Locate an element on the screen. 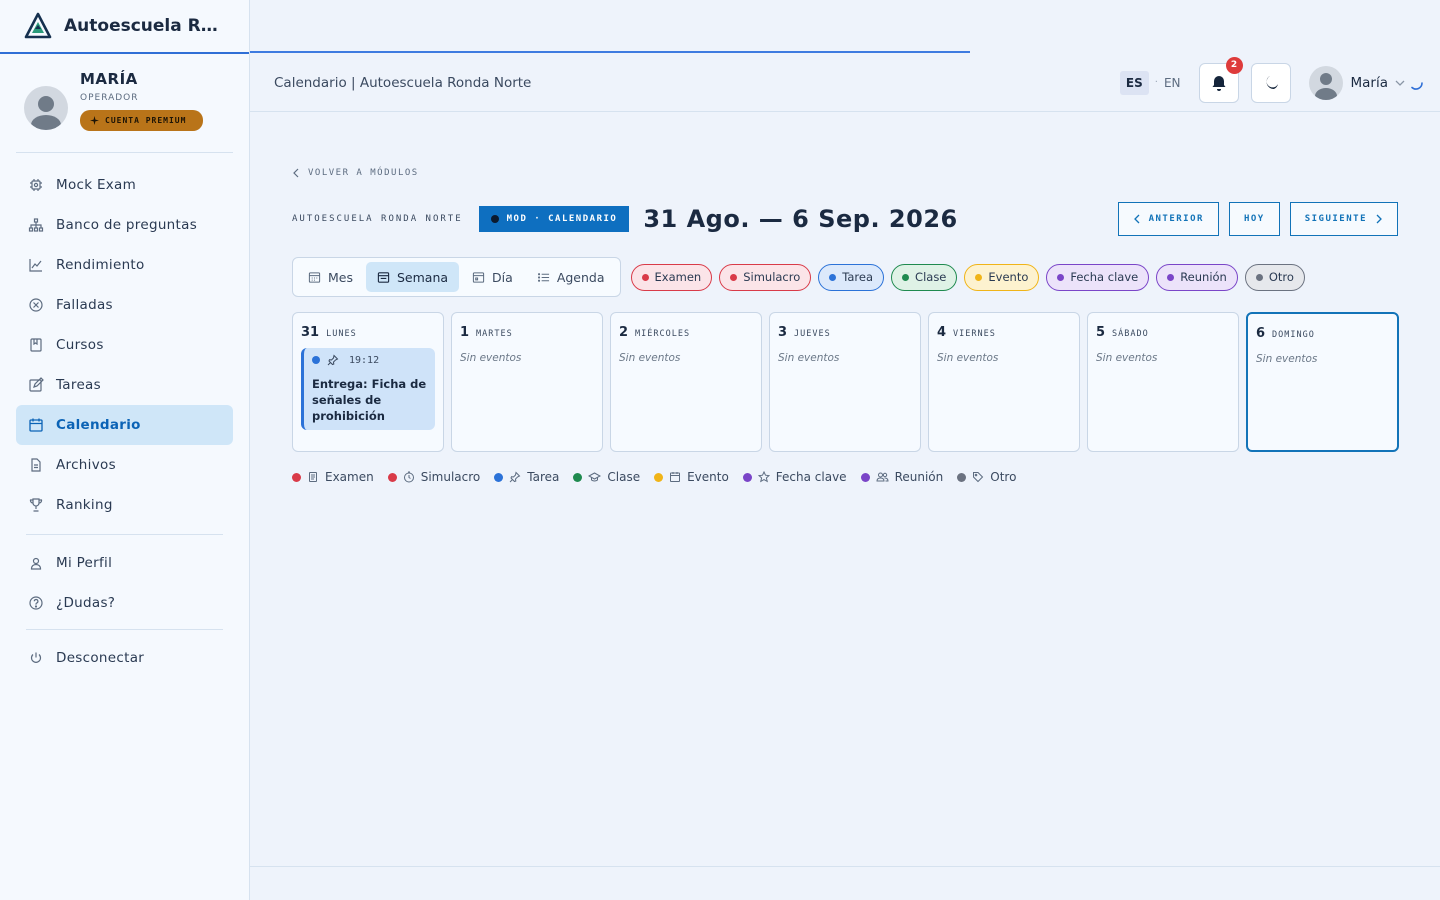 The width and height of the screenshot is (1440, 900). sidebar-item-label: Cursos is located at coordinates (80, 345).